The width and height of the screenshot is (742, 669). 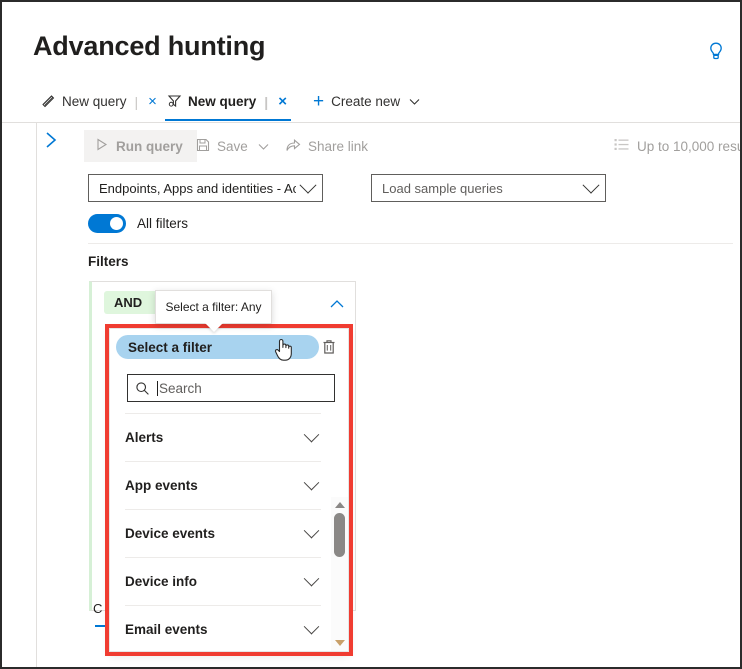 I want to click on lightbulb-icon, so click(x=716, y=51).